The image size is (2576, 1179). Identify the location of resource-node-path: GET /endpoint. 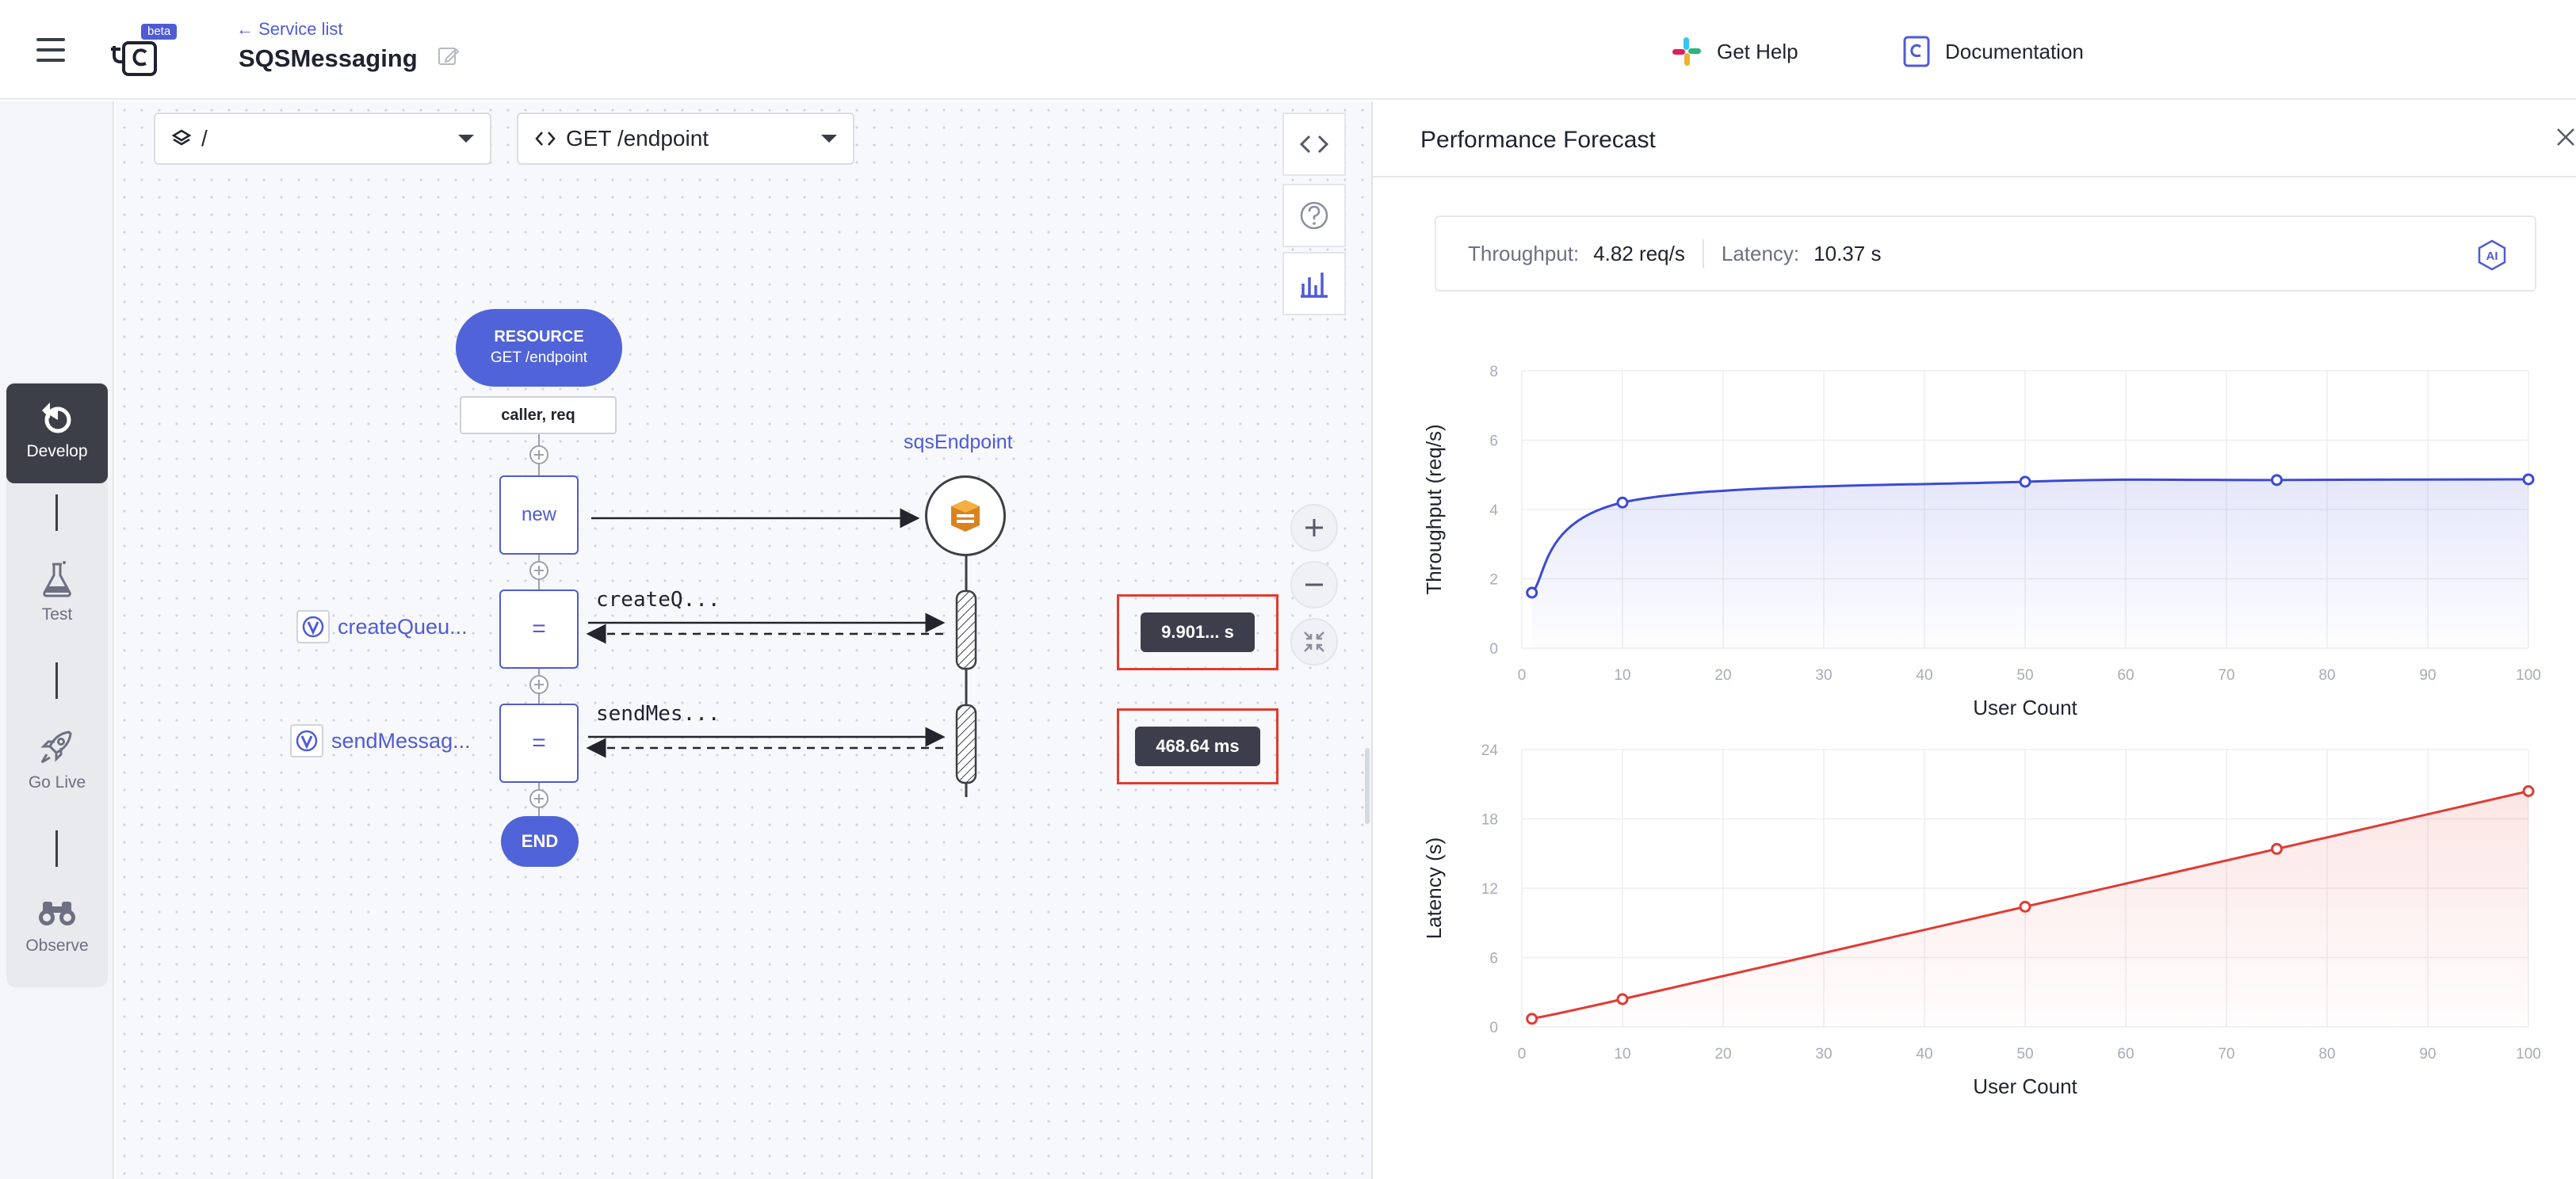
(539, 357).